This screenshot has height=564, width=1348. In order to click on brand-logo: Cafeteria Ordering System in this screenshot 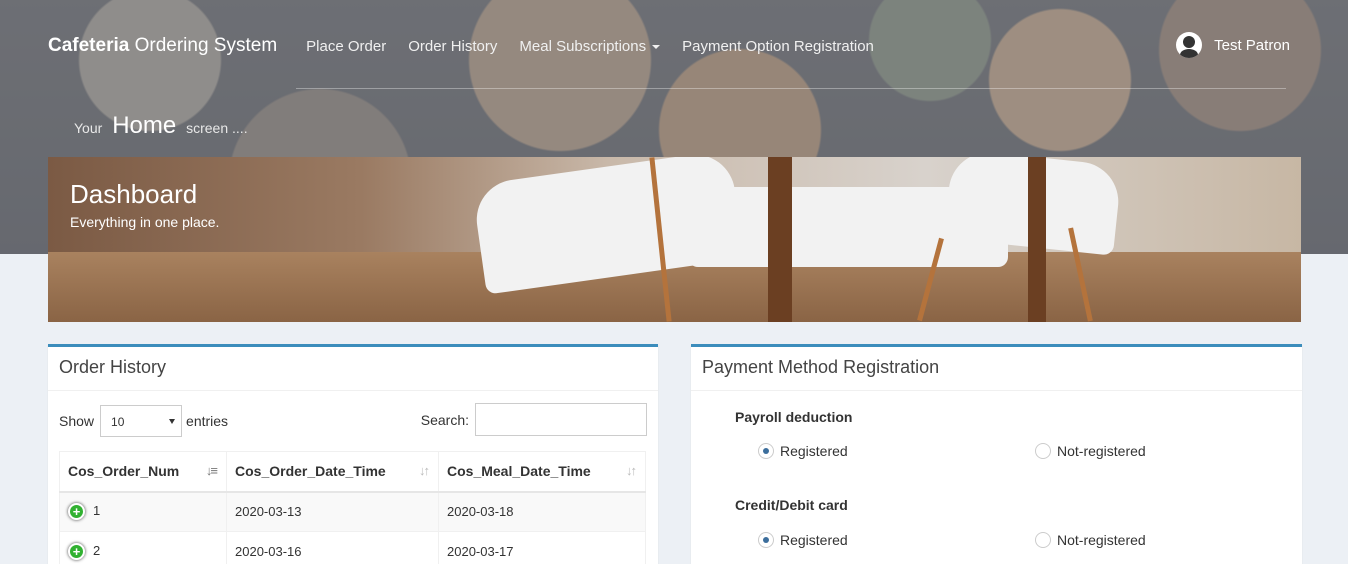, I will do `click(162, 46)`.